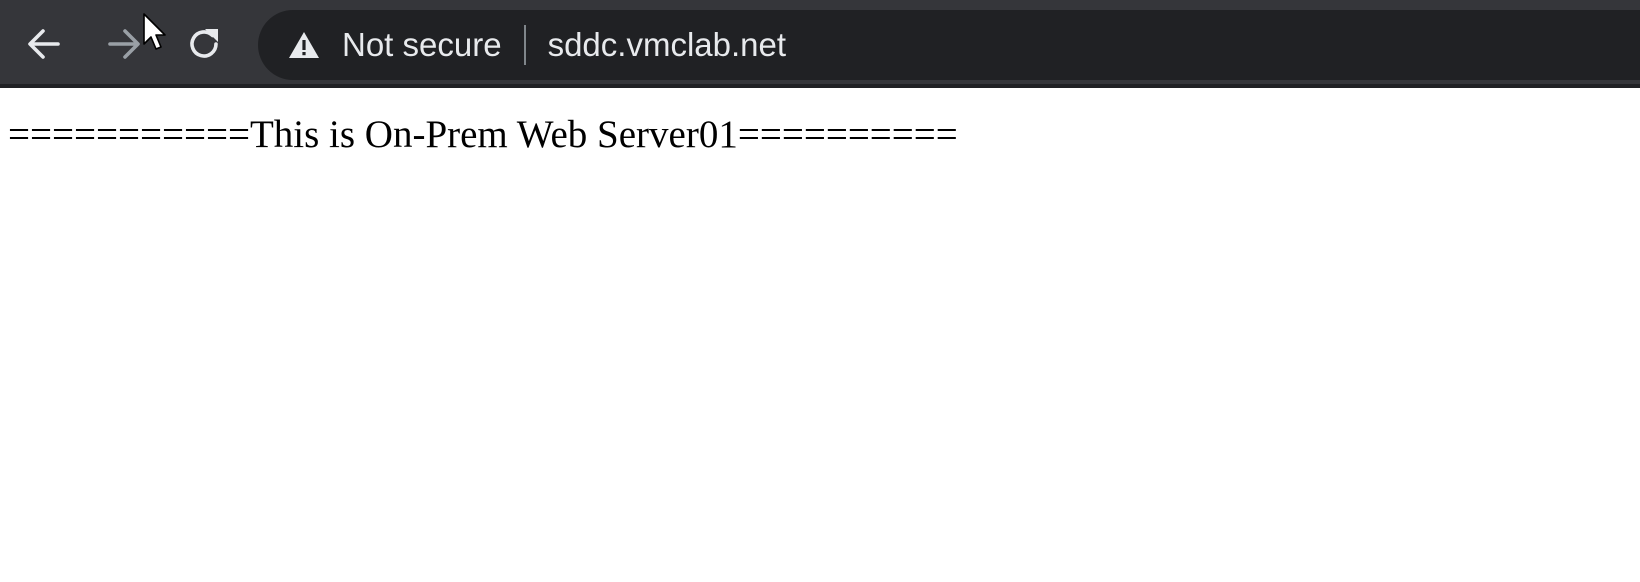 This screenshot has width=1640, height=582. I want to click on back-button, so click(44, 44).